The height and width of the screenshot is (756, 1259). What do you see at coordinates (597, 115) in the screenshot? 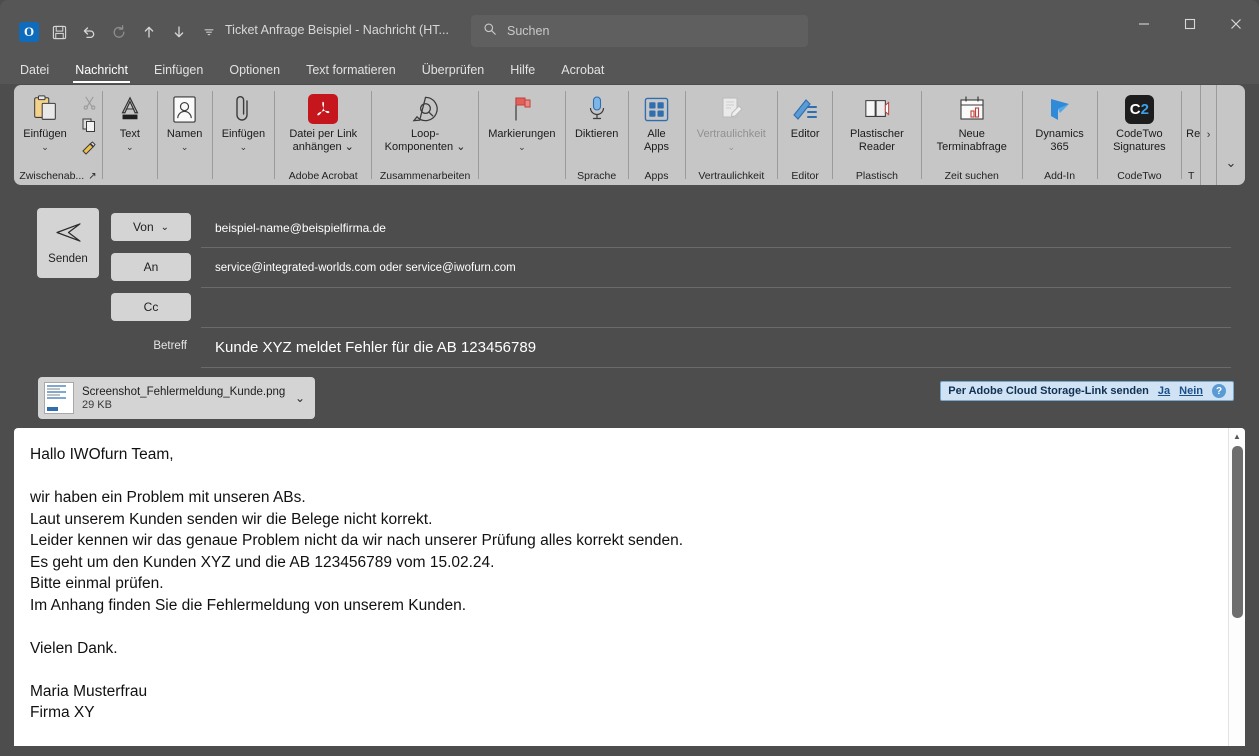
I see `dictate-button: Diktieren` at bounding box center [597, 115].